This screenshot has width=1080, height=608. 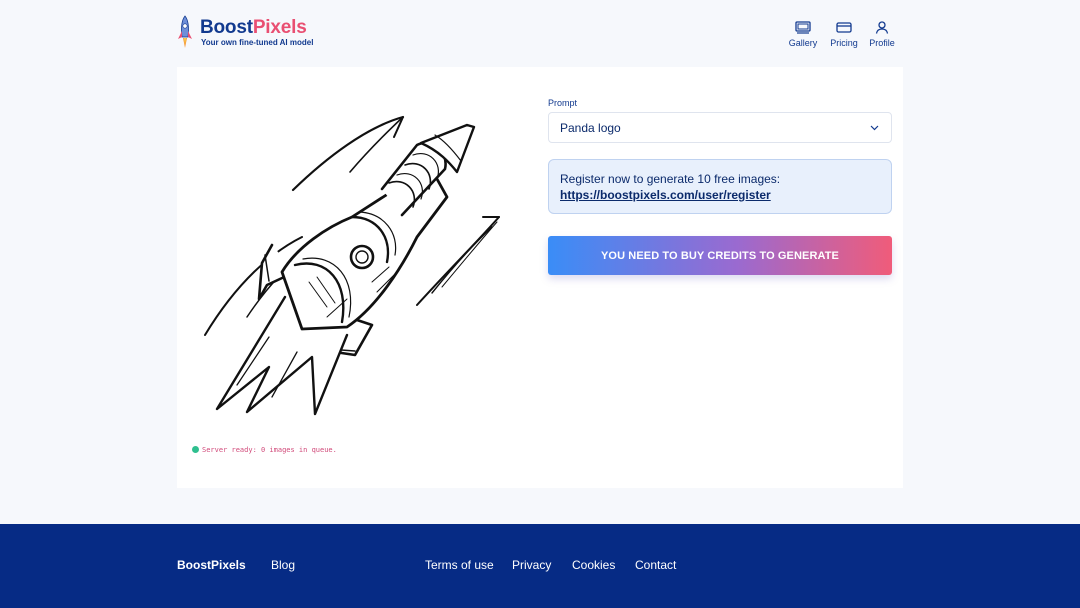 What do you see at coordinates (720, 127) in the screenshot?
I see `prompt-select: Panda logo` at bounding box center [720, 127].